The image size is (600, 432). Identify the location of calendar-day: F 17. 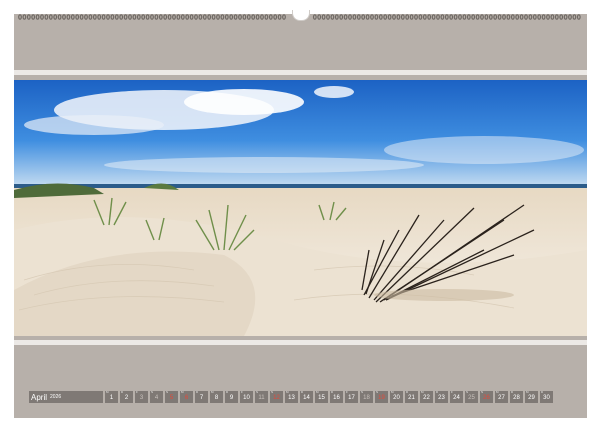
(351, 397).